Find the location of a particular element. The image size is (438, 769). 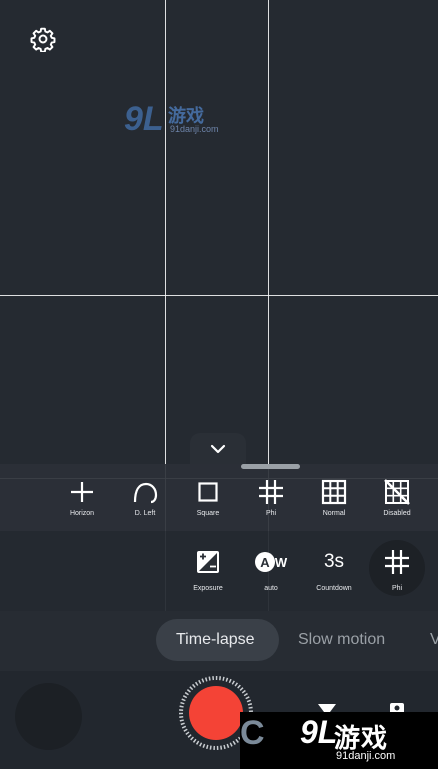

watermark-logo: 9L is located at coordinates (144, 119).